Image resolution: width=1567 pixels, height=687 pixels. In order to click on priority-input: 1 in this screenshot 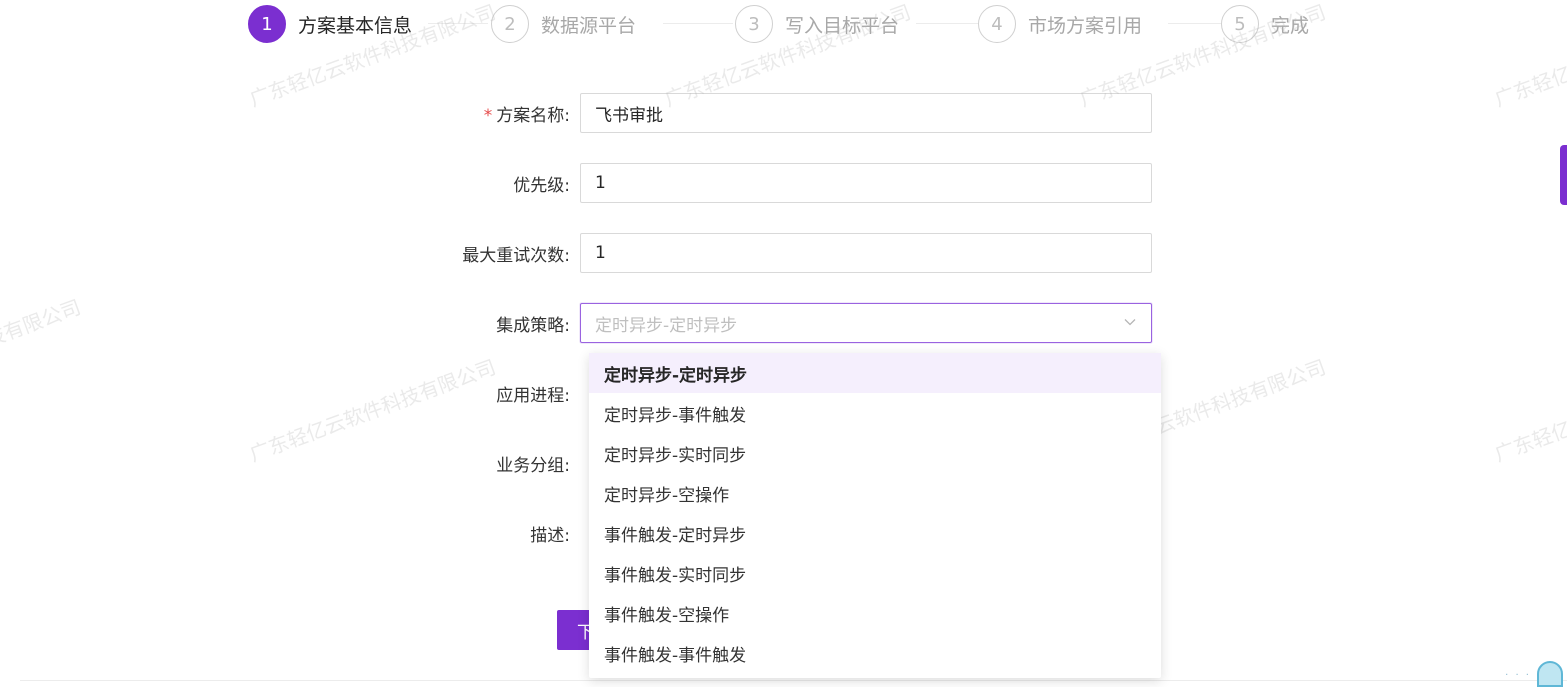, I will do `click(866, 183)`.